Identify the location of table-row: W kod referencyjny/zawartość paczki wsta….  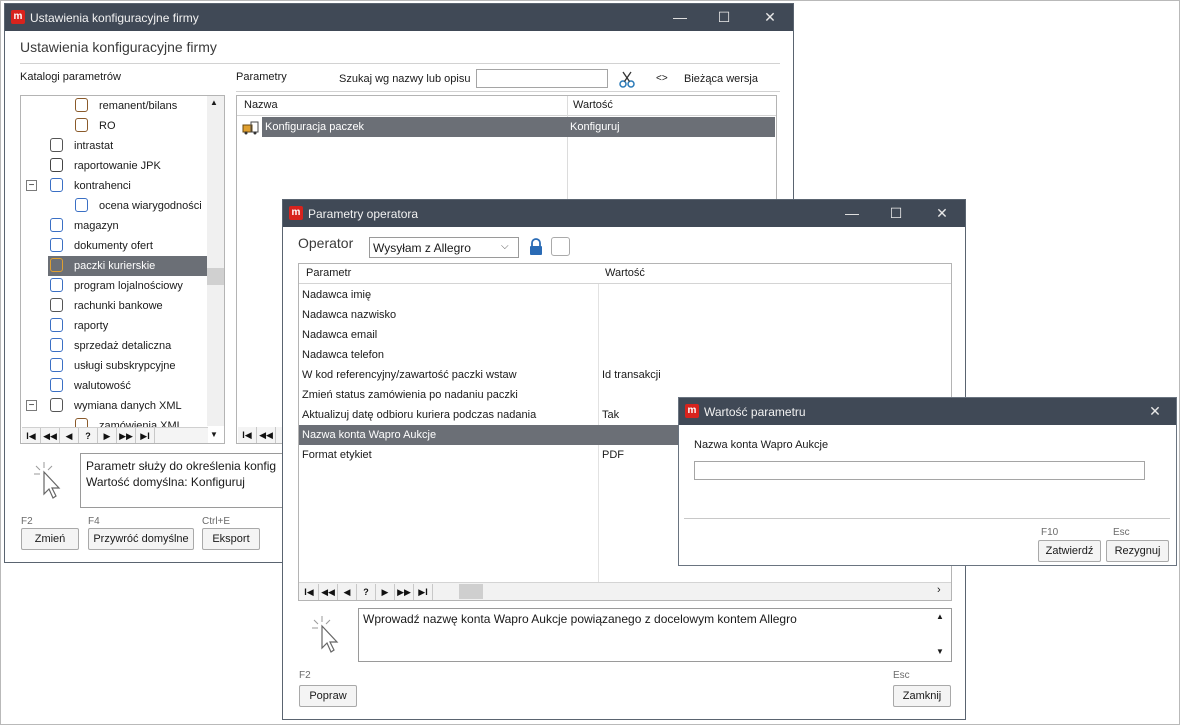
(625, 375).